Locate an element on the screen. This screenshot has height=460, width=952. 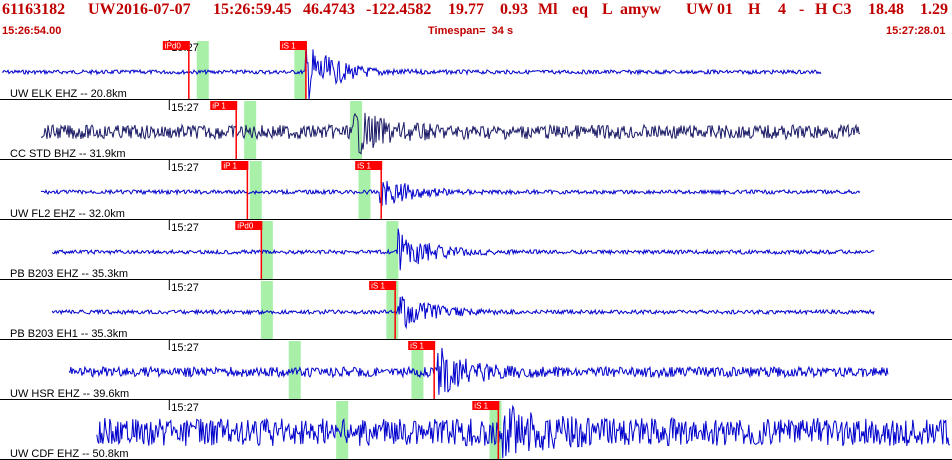
station-label: UW CDF EHZ -- 50.8km is located at coordinates (69, 454).